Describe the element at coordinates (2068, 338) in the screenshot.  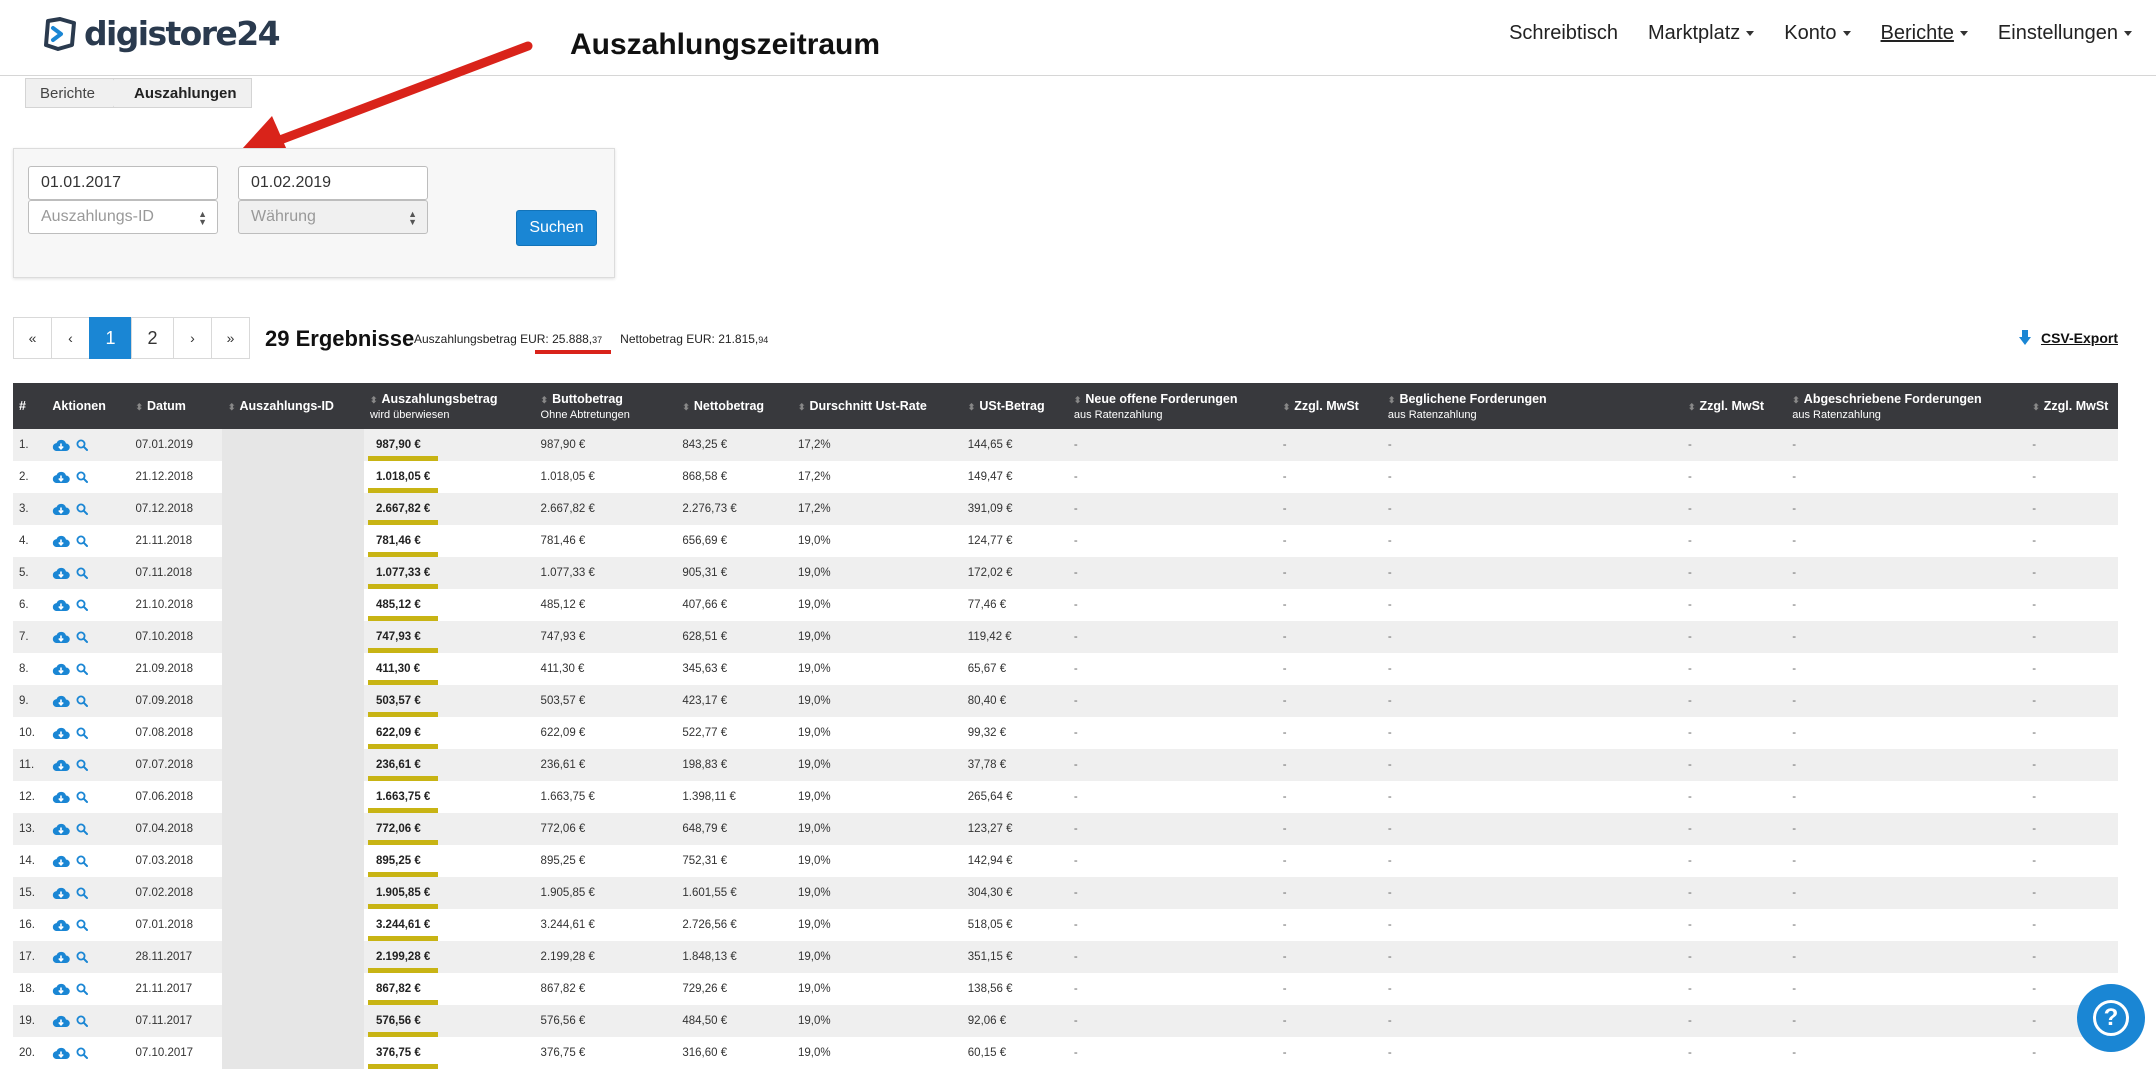
I see `csv-export-link: CSV-Export` at that location.